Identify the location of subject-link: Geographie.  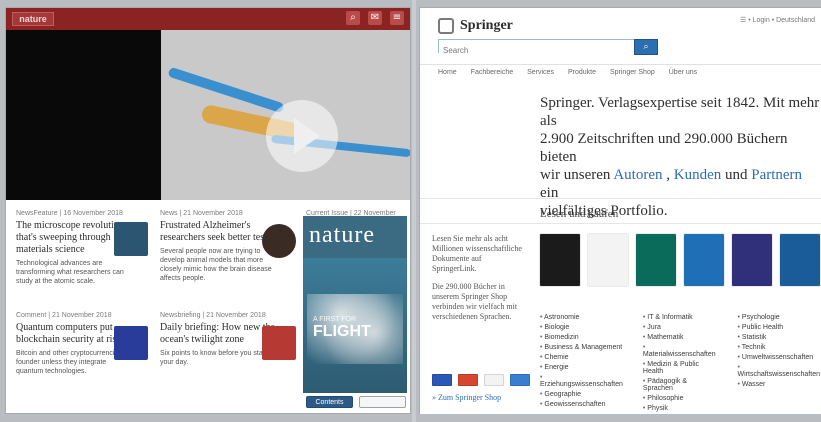
(581, 394).